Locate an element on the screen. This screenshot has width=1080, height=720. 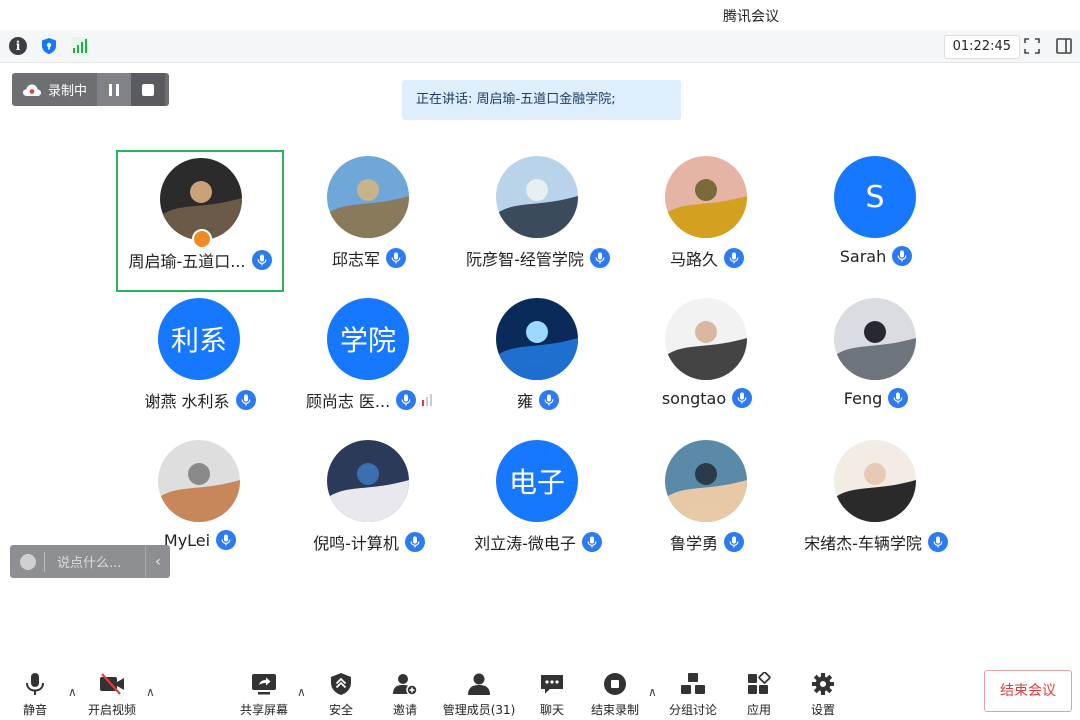
participant-tile: 阮彦智-经管学院 is located at coordinates (538, 221).